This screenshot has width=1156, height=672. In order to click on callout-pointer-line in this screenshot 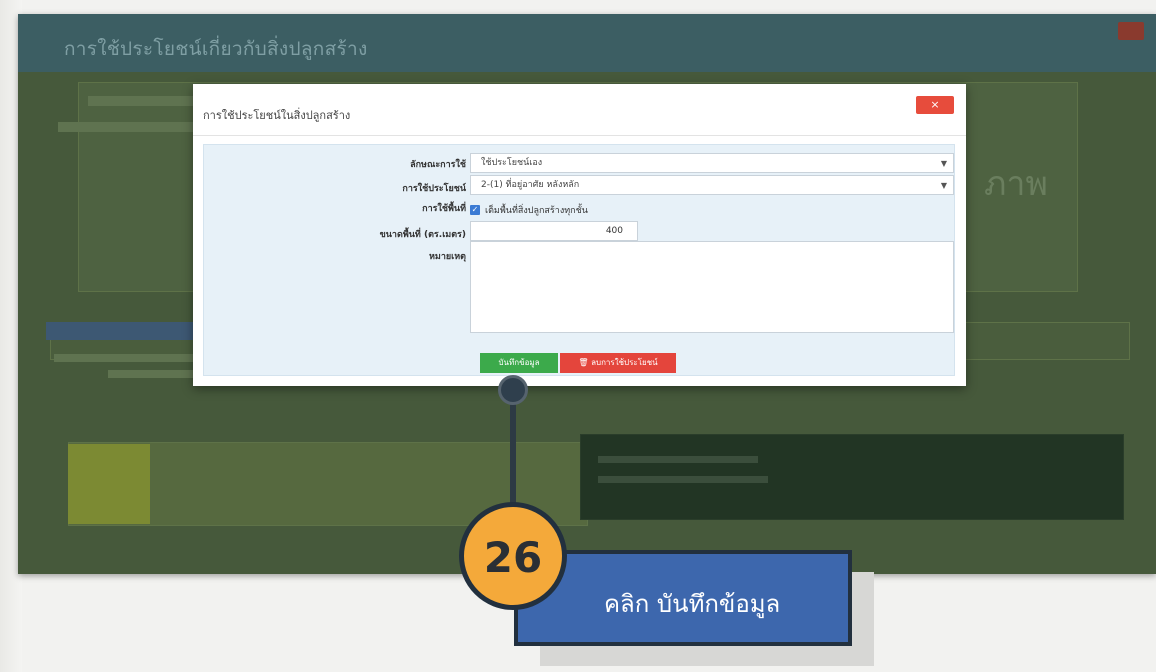, I will do `click(513, 454)`.